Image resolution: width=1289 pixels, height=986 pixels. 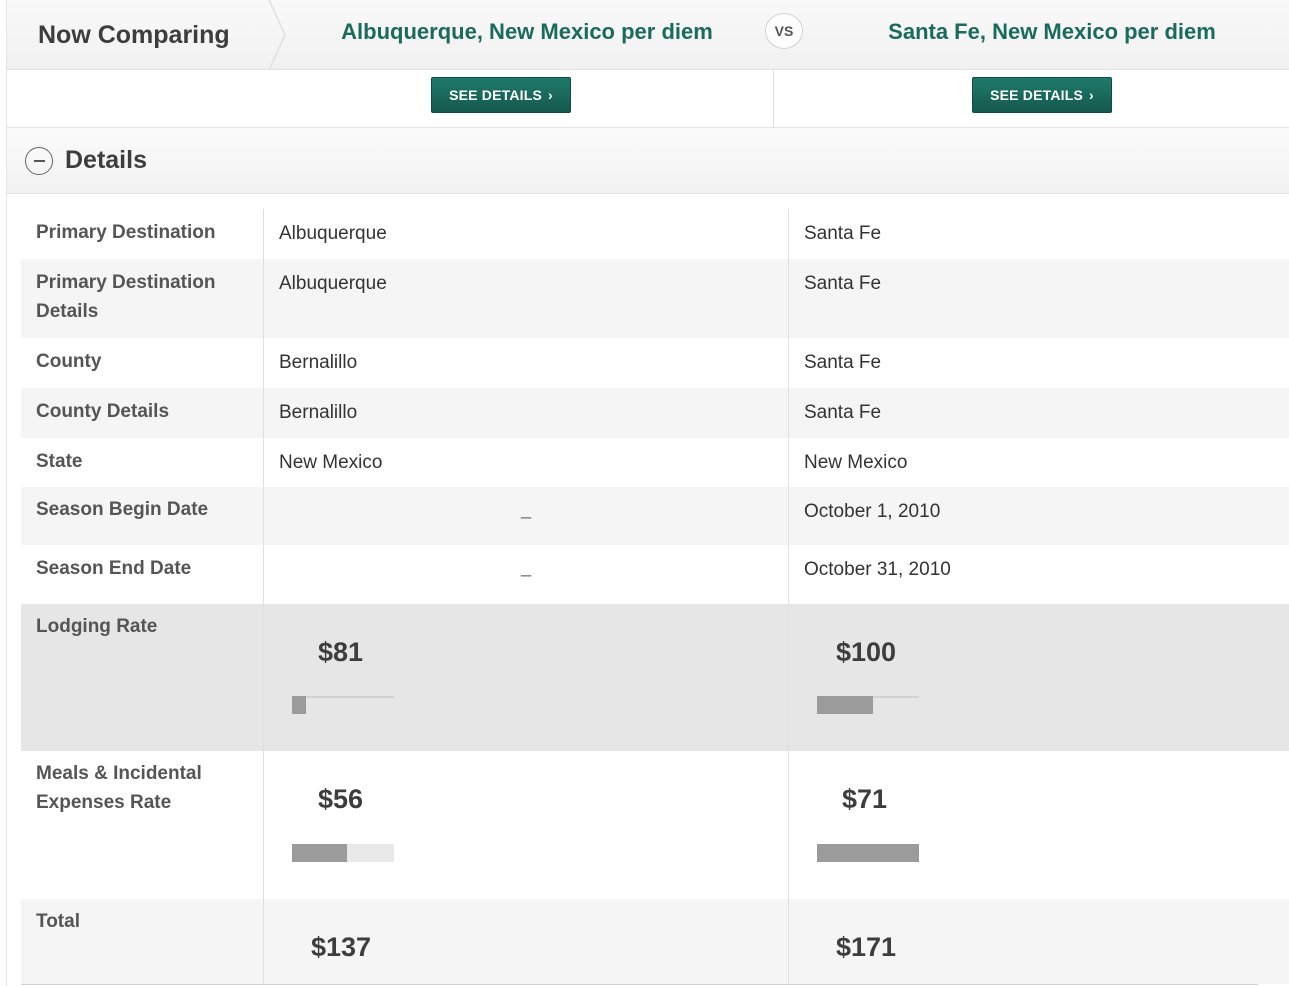 I want to click on table-row: Season End Date – October 31, 2010, so click(x=655, y=574).